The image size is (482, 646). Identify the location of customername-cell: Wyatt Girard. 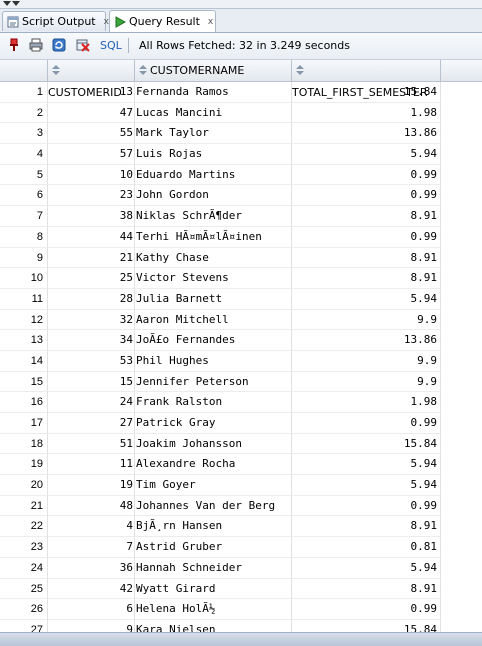
(213, 589).